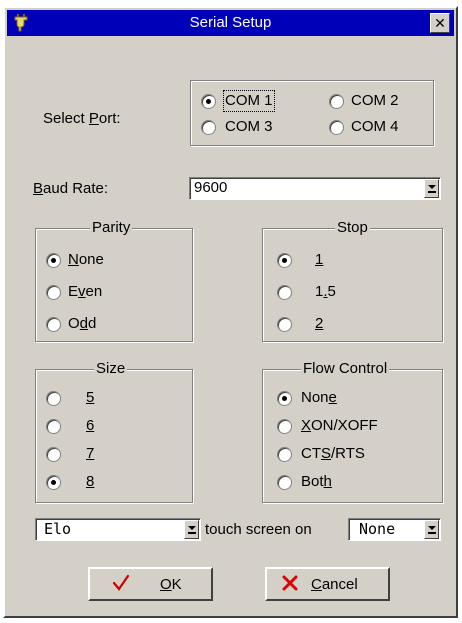 The image size is (462, 623). Describe the element at coordinates (90, 454) in the screenshot. I see `radio-size-7-label: 7` at that location.